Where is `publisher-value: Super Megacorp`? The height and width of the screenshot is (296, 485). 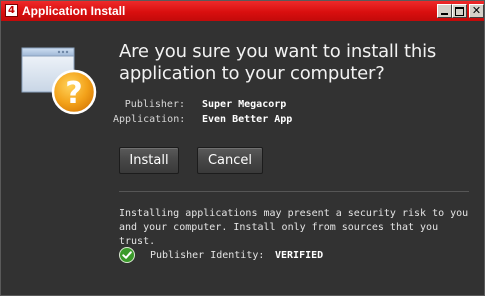 publisher-value: Super Megacorp is located at coordinates (244, 104).